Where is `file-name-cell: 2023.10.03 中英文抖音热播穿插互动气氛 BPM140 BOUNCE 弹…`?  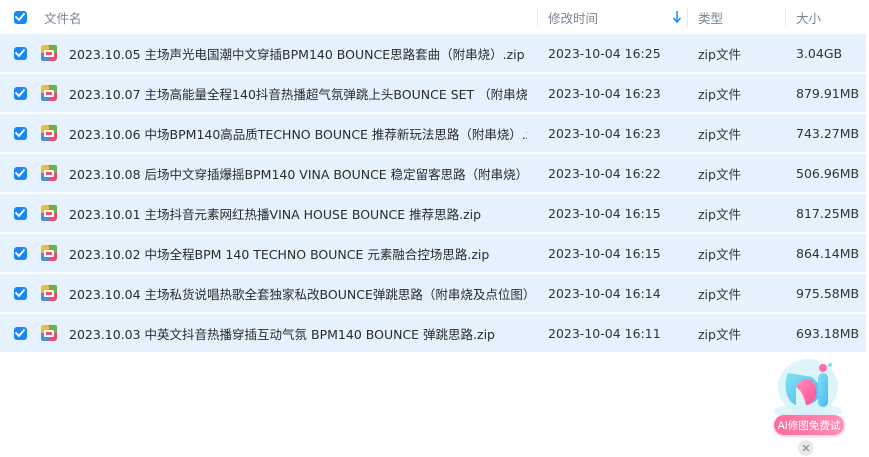 file-name-cell: 2023.10.03 中英文抖音热播穿插互动气氛 BPM140 BOUNCE 弹… is located at coordinates (289, 333).